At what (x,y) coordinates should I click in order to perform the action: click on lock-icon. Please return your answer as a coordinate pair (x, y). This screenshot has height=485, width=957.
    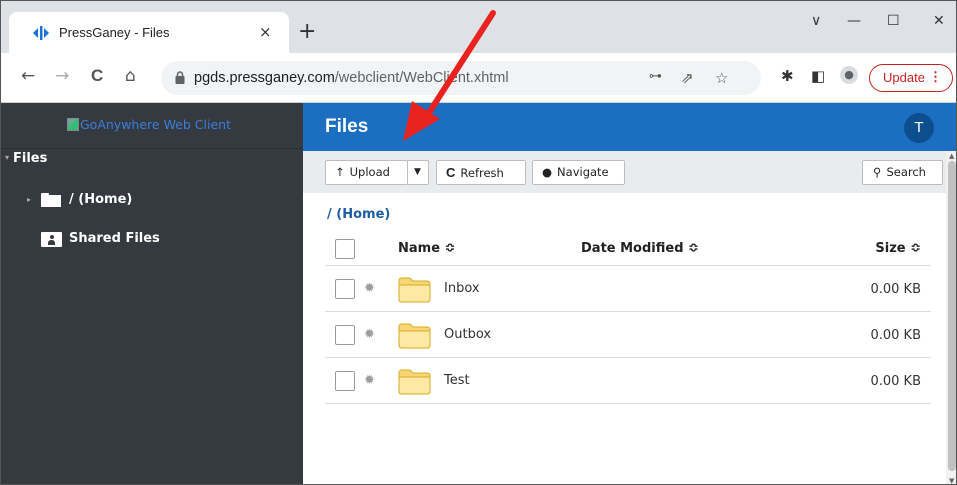
    Looking at the image, I should click on (180, 77).